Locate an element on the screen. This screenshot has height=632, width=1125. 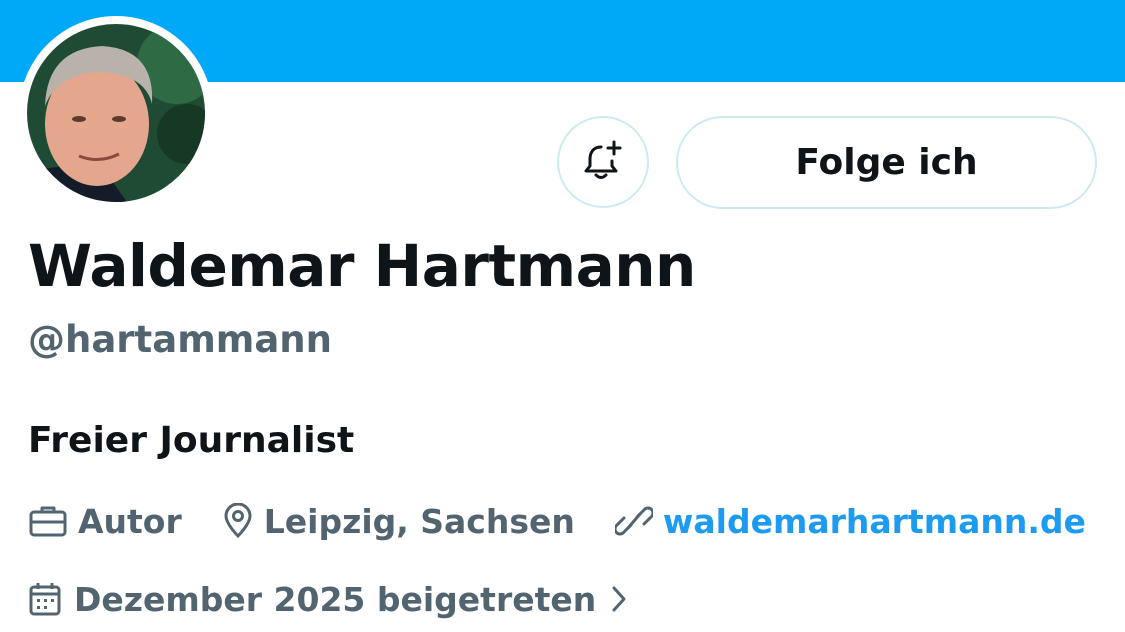
joined-date-row: Dezember 2025 beigetreten is located at coordinates (328, 599).